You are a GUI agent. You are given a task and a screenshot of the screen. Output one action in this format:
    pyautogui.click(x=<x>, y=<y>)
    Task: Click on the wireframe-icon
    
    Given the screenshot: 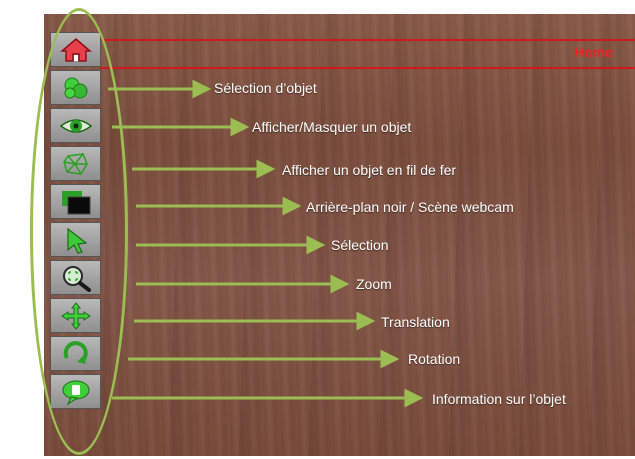 What is the action you would take?
    pyautogui.click(x=75, y=163)
    